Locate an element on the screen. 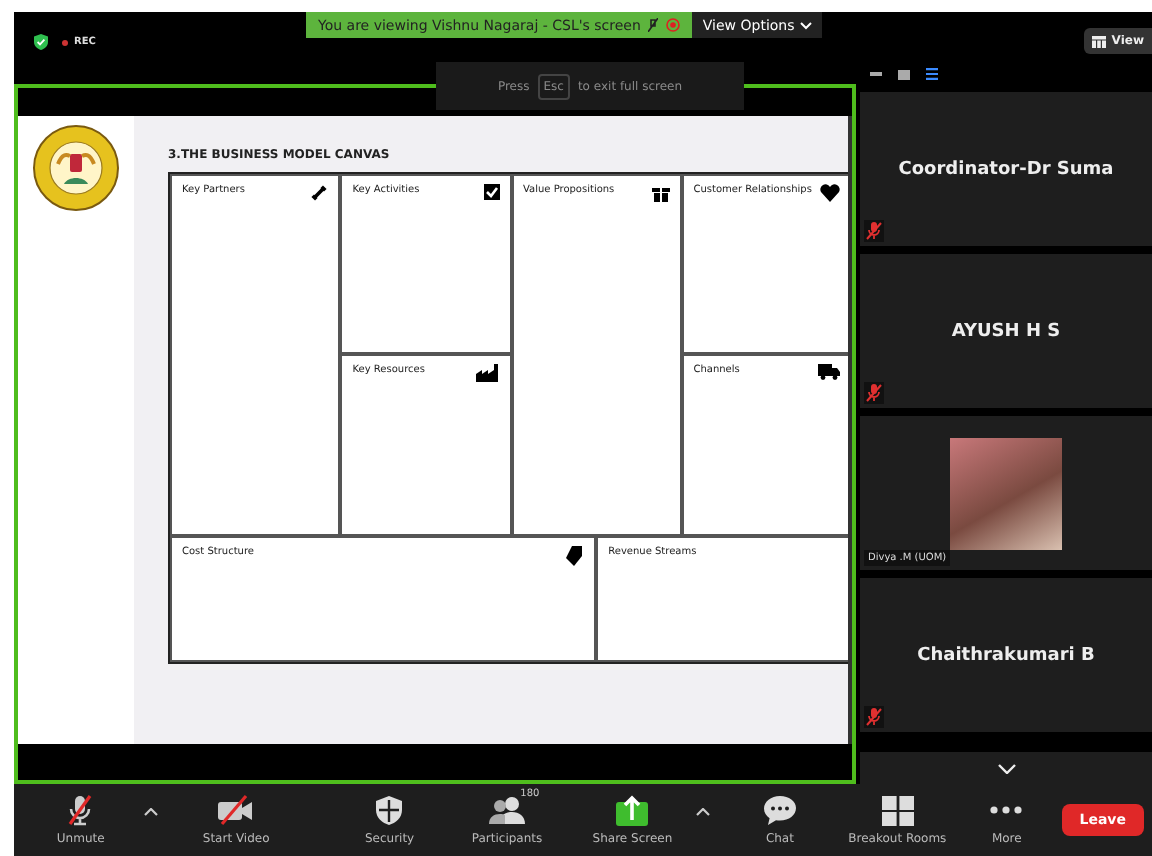 The height and width of the screenshot is (856, 1152). chat-icon is located at coordinates (779, 810).